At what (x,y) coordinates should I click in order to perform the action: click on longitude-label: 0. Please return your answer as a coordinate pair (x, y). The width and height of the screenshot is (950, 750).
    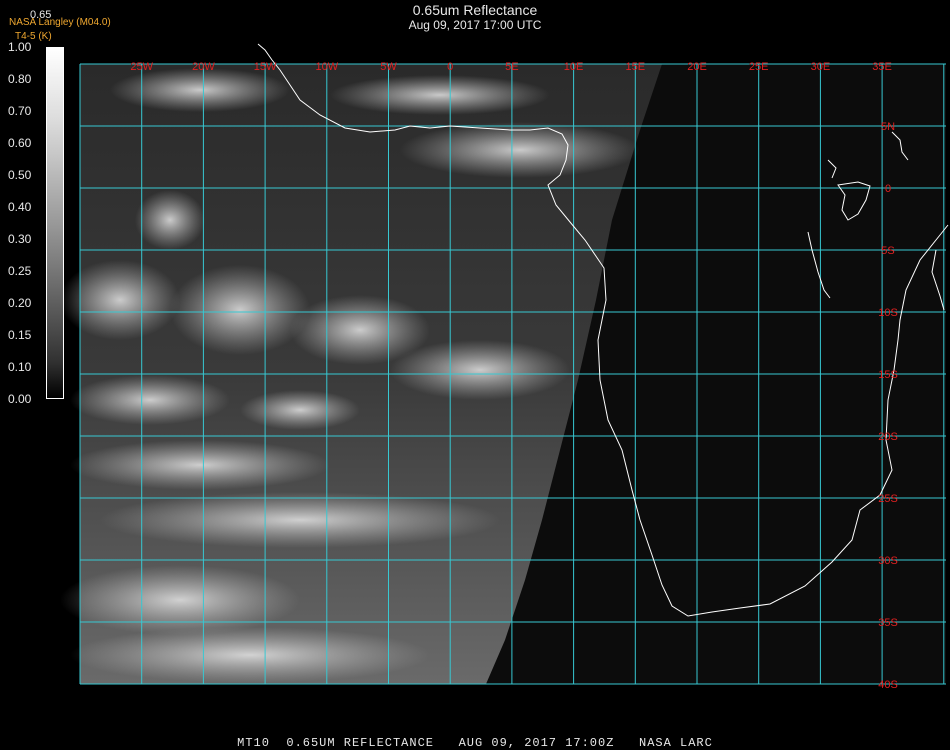
    Looking at the image, I should click on (450, 67).